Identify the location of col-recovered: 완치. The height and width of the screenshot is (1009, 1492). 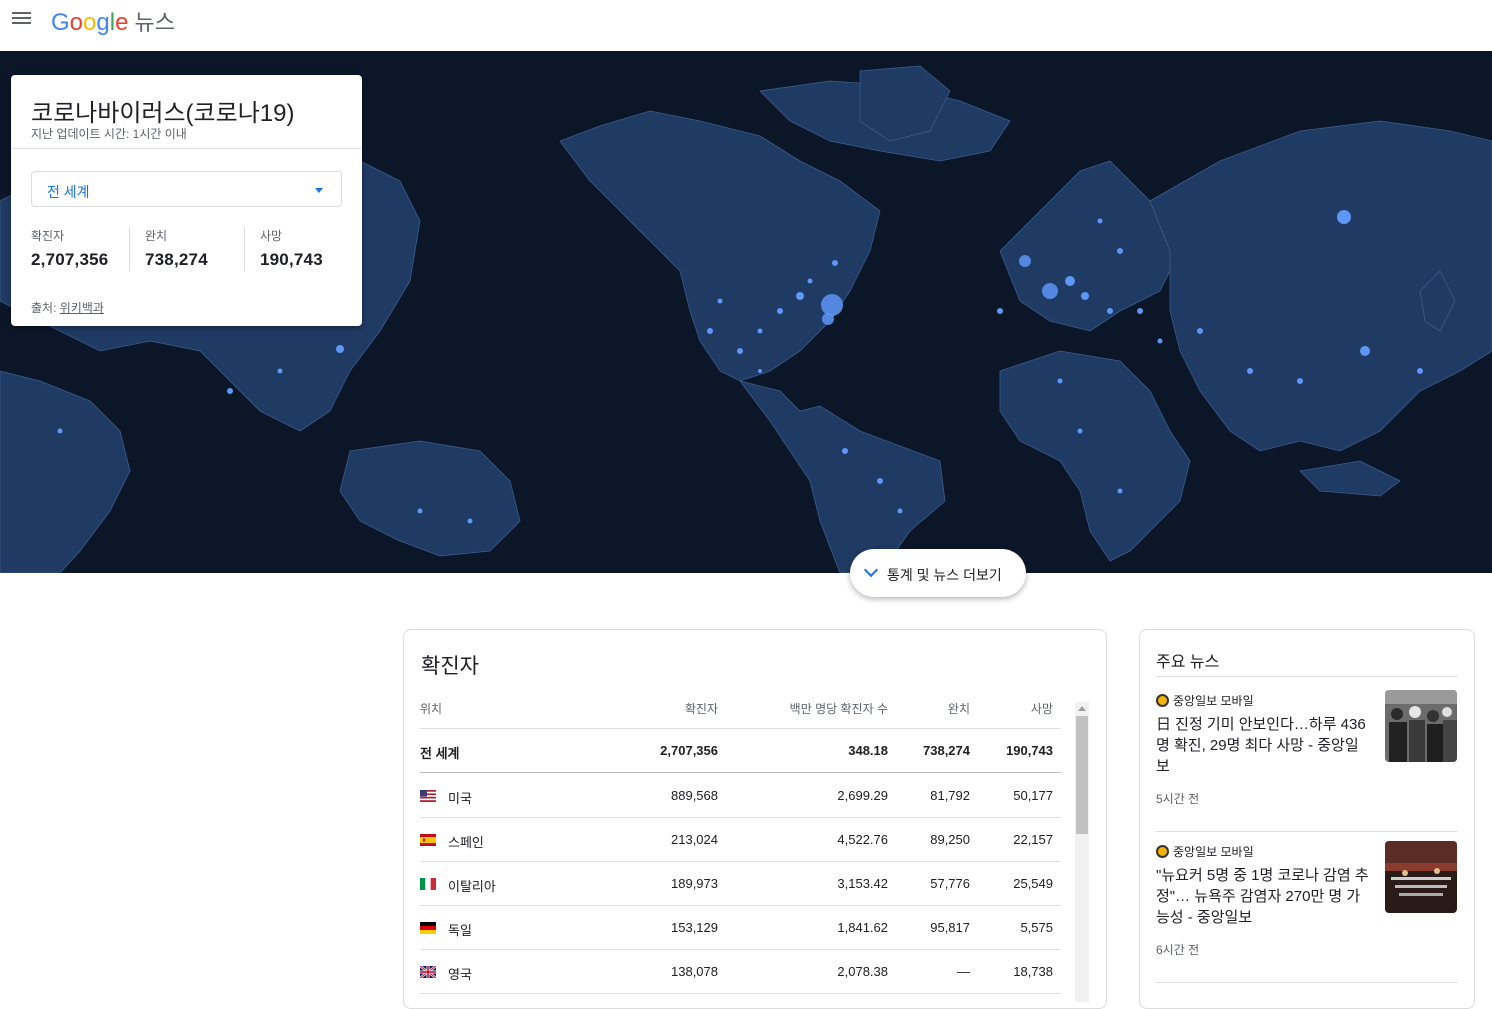
(940, 708).